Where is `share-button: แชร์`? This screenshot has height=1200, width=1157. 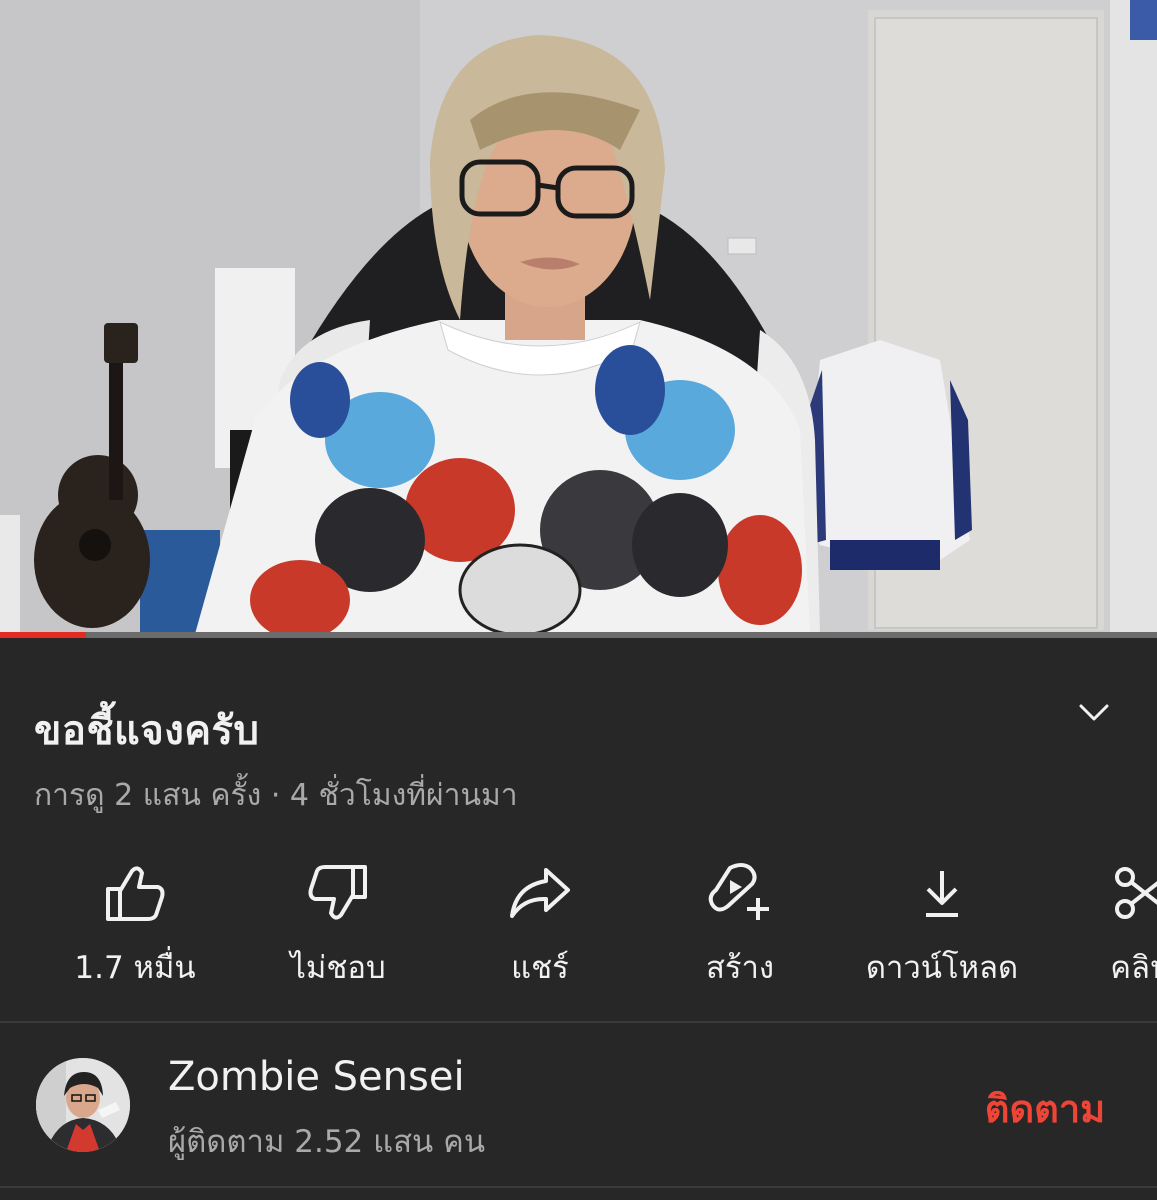 share-button: แชร์ is located at coordinates (540, 928).